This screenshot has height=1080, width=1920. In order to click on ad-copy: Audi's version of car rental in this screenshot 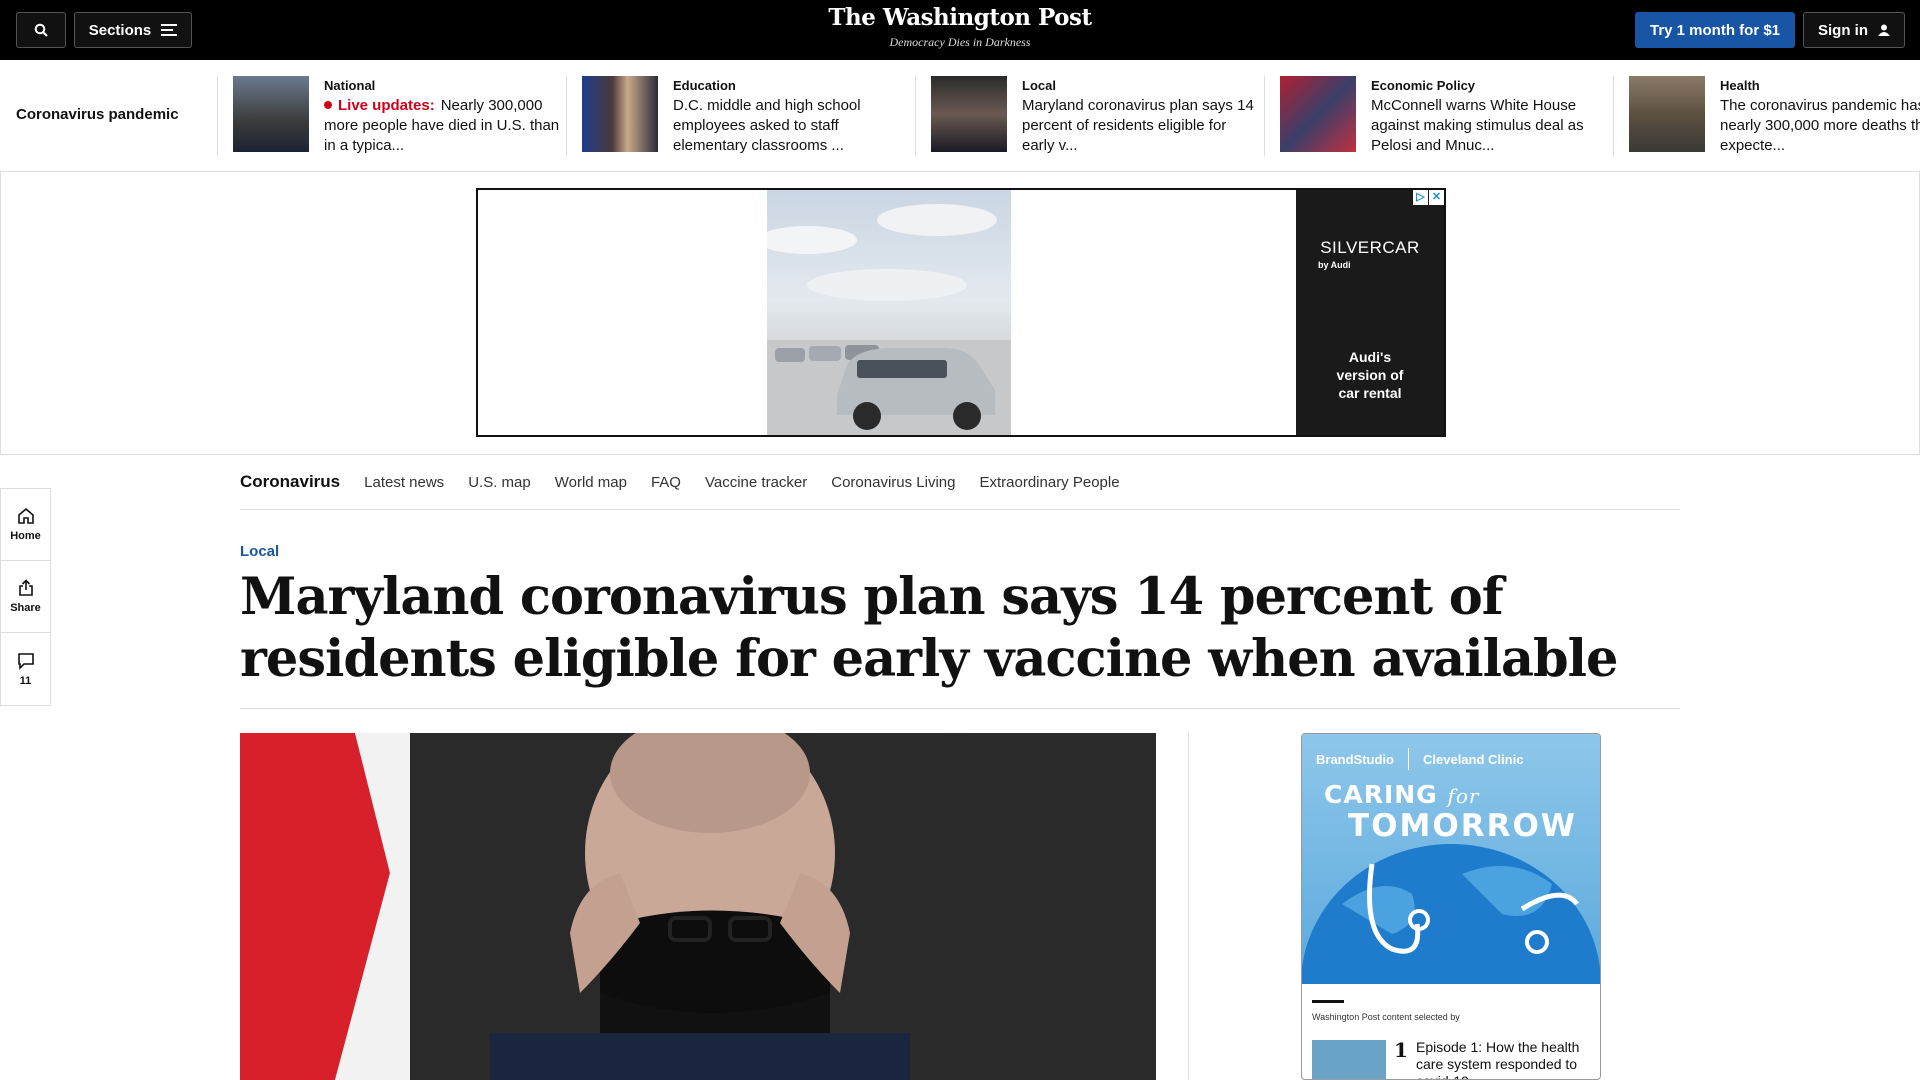, I will do `click(1370, 375)`.